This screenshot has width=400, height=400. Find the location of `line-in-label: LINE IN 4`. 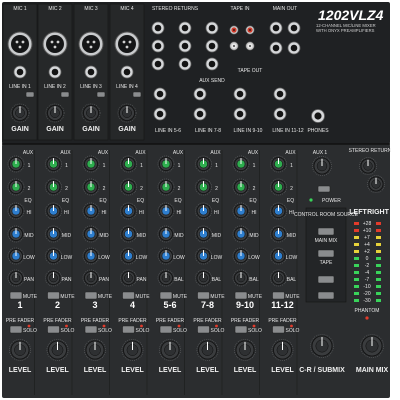

line-in-label: LINE IN 4 is located at coordinates (127, 87).